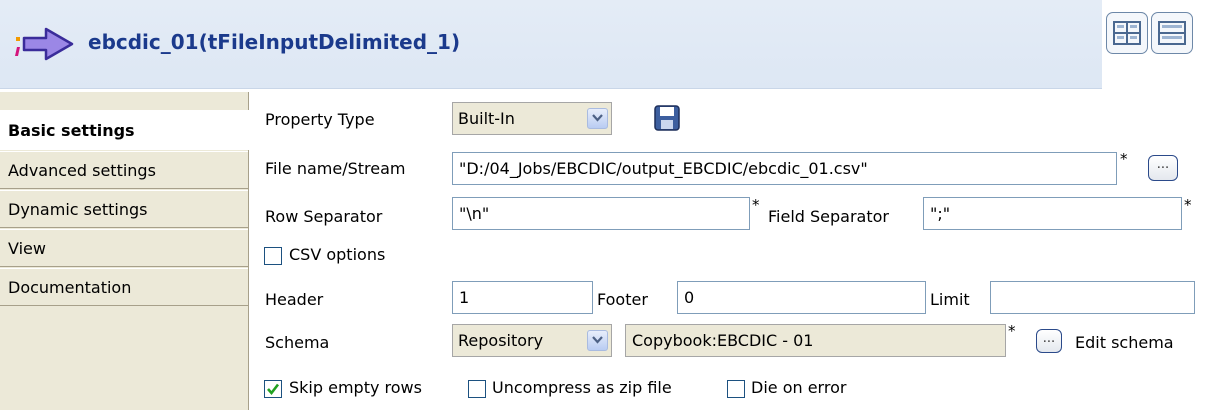 Image resolution: width=1211 pixels, height=410 pixels. I want to click on schema-type-select: Repository, so click(532, 340).